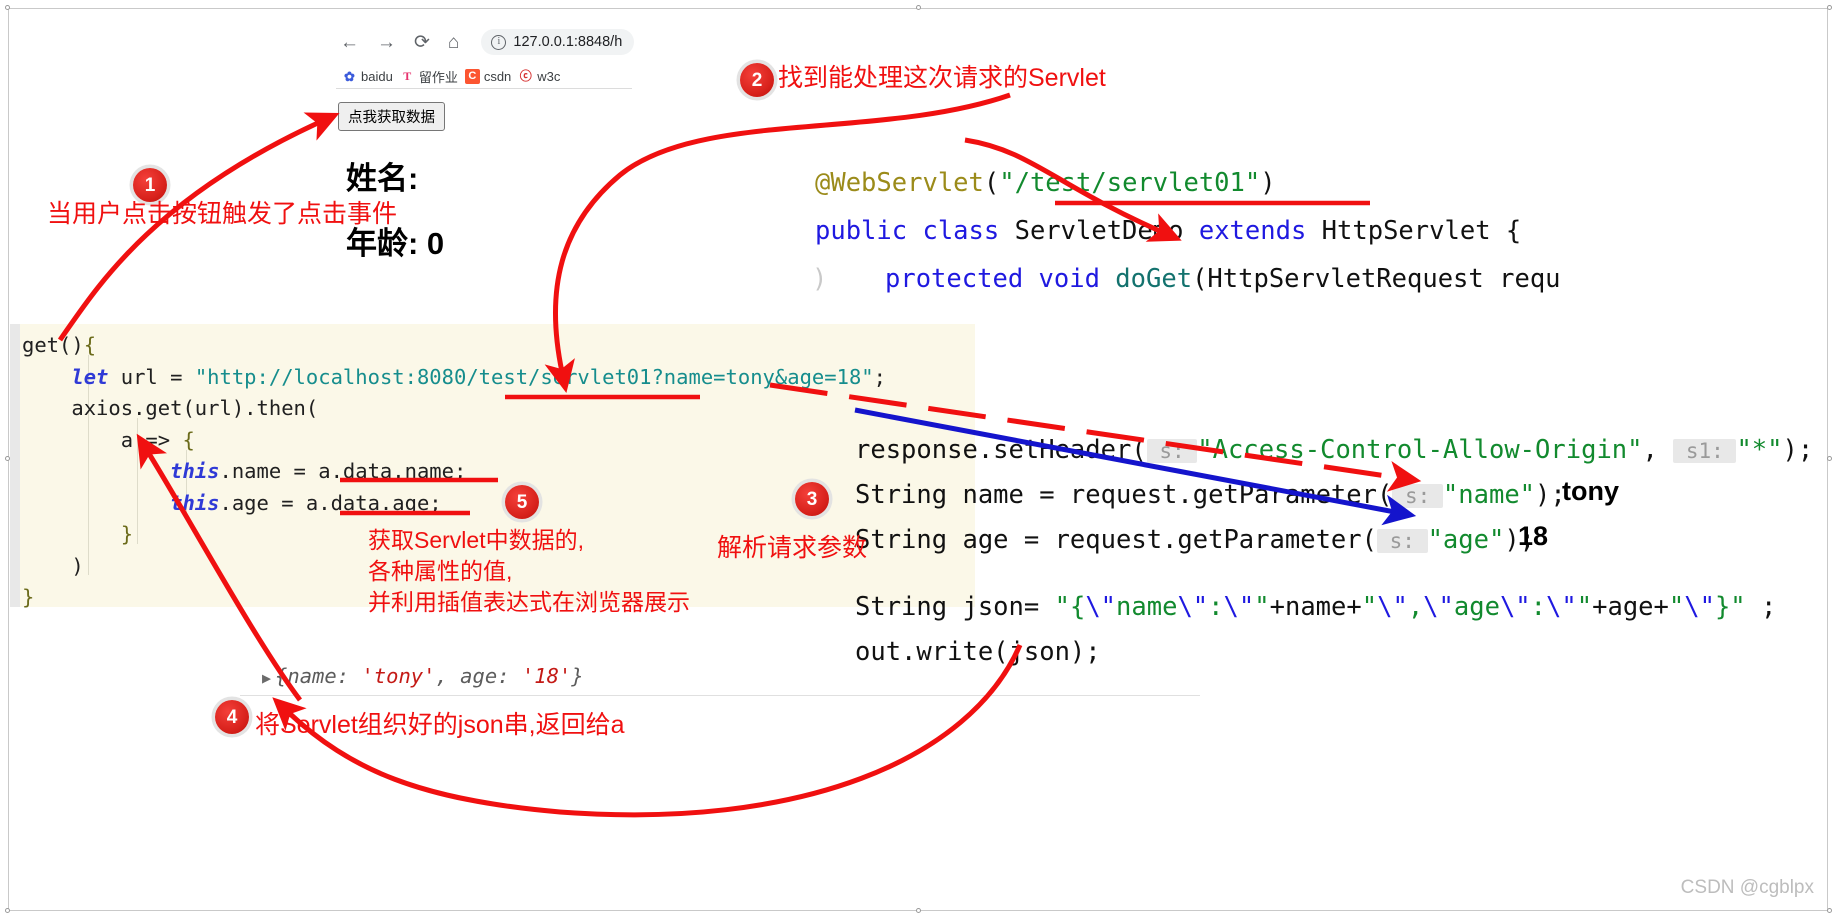  Describe the element at coordinates (472, 76) in the screenshot. I see `csdn-icon: C` at that location.